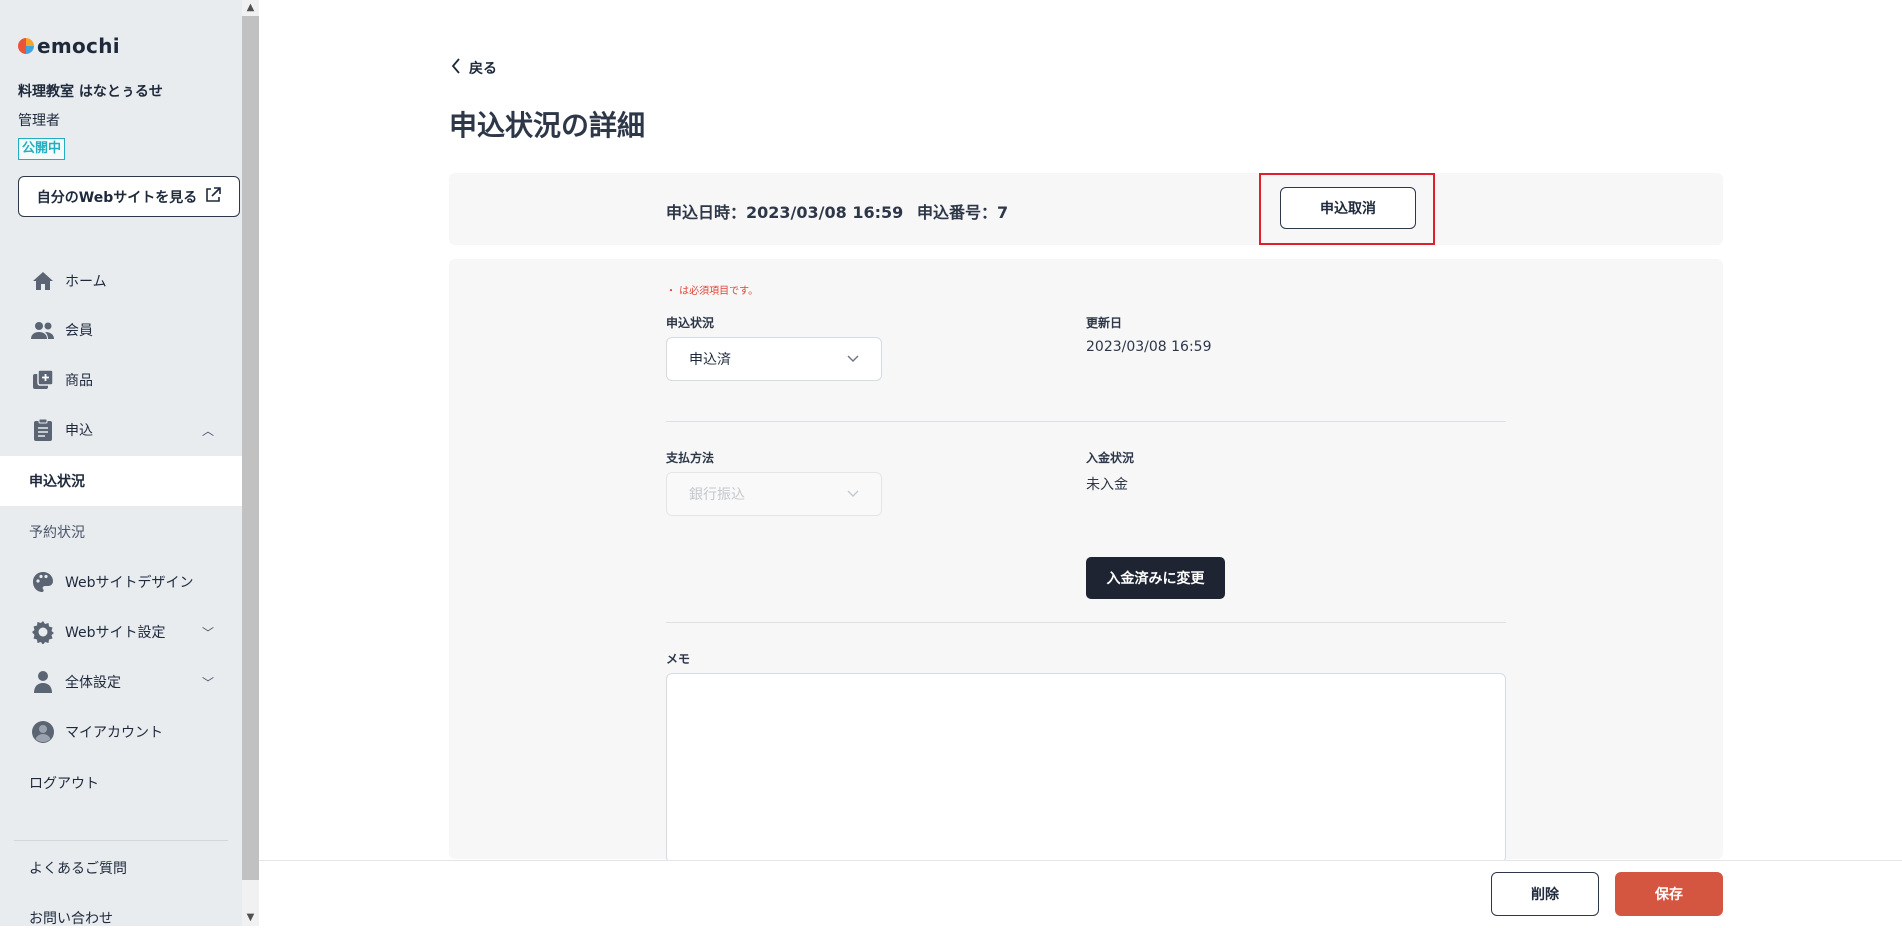  Describe the element at coordinates (43, 330) in the screenshot. I see `members-icon` at that location.